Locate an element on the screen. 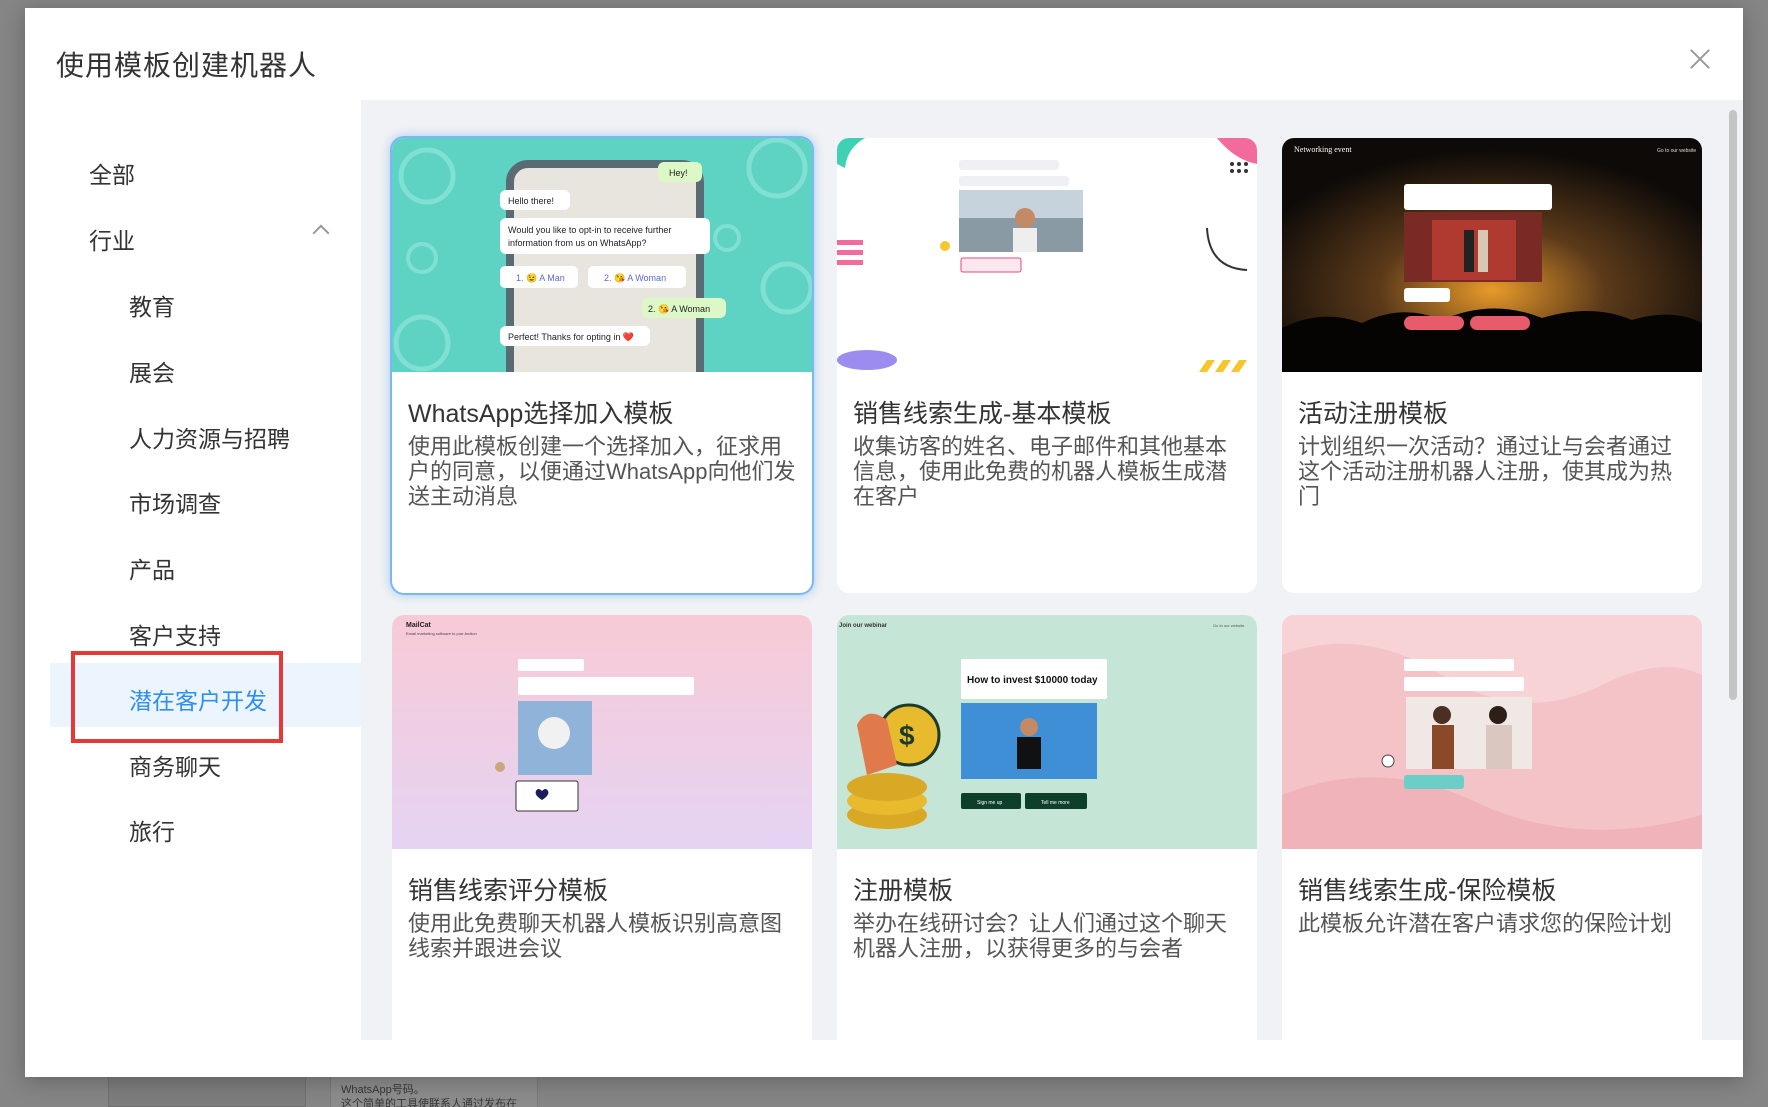  template-preview-image: Networking event Go to our website is located at coordinates (1492, 255).